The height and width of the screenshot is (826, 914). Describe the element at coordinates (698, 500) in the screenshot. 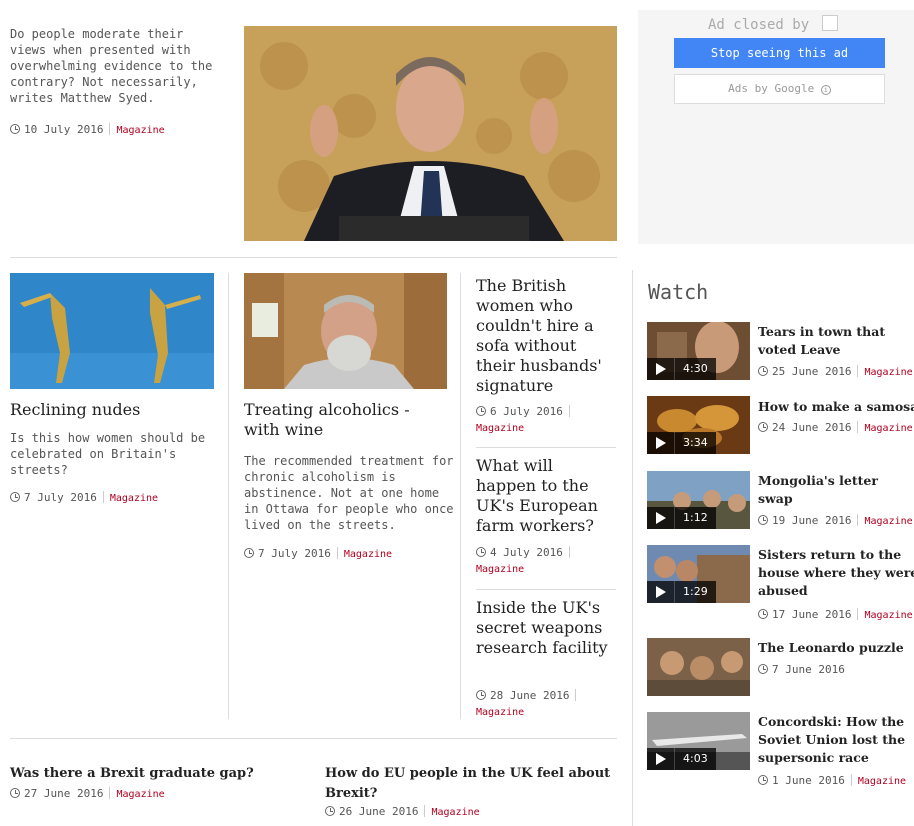

I see `video-thumbnail: 1:12` at that location.